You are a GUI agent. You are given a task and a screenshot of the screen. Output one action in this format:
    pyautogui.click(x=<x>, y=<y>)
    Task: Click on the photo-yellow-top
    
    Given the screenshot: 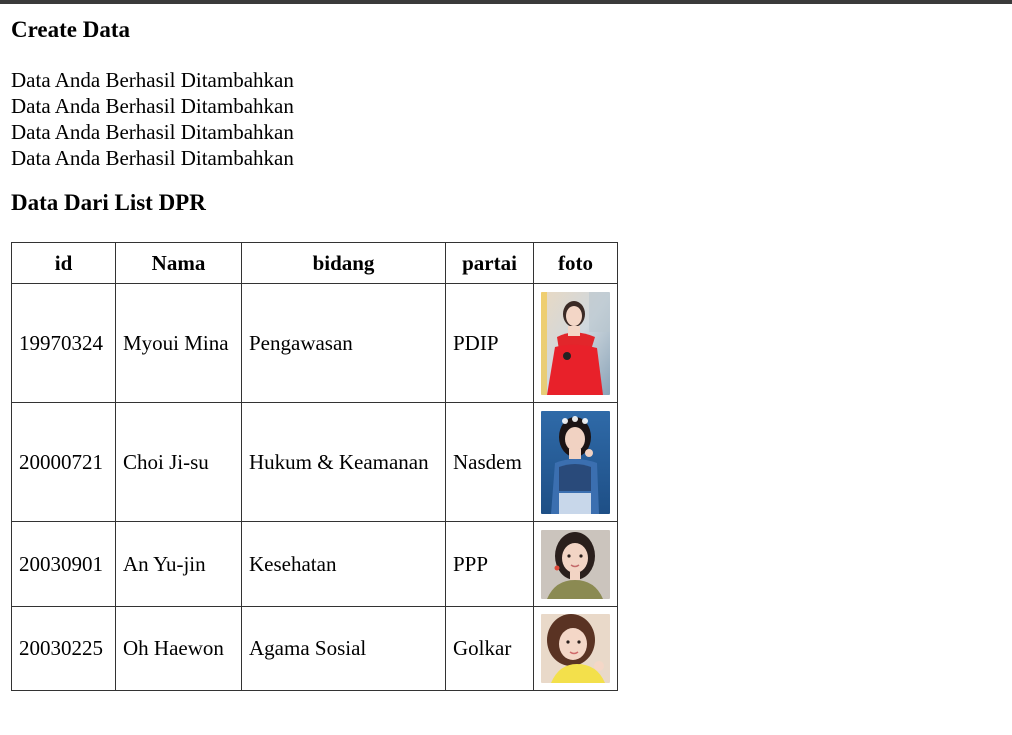 What is the action you would take?
    pyautogui.click(x=575, y=648)
    